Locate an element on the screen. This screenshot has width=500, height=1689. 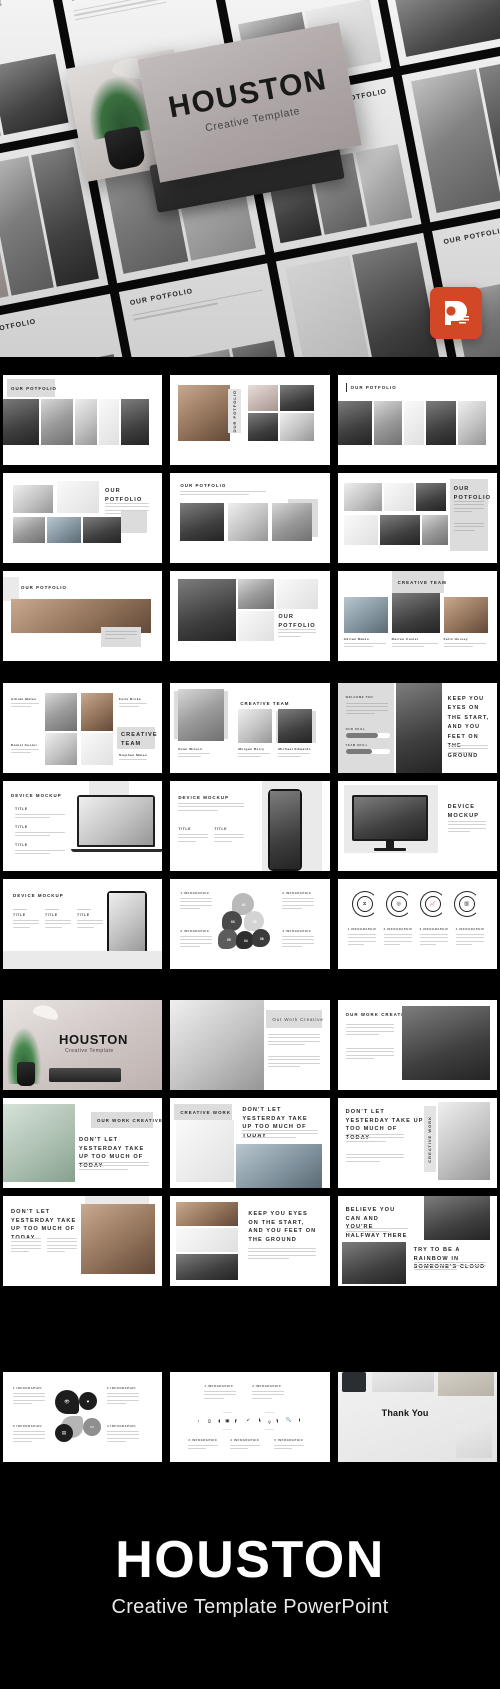
infographic-label: 4 INFOGRAPHIC is located at coordinates (122, 1426).